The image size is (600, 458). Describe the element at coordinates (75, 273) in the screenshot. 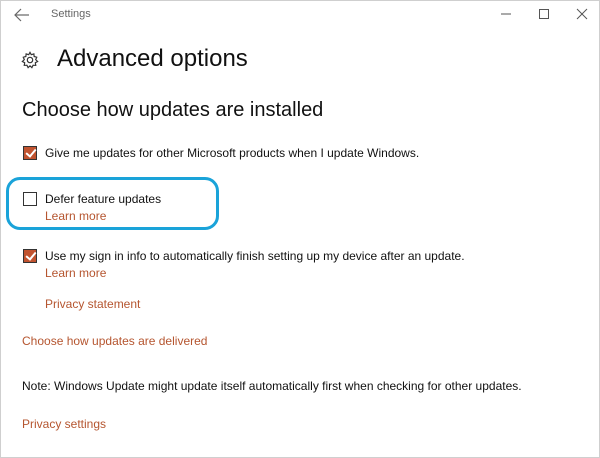

I see `learn-more-link-sign-in: Learn more` at that location.